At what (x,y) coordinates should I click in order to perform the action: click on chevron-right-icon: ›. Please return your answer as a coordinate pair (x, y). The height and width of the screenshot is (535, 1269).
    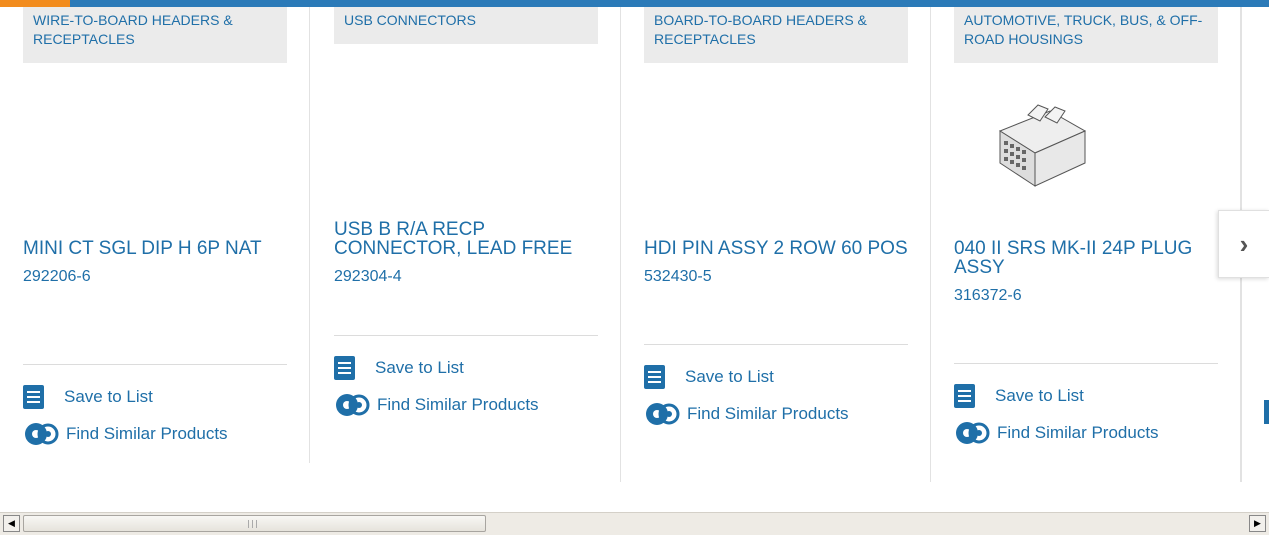
    Looking at the image, I should click on (1244, 243).